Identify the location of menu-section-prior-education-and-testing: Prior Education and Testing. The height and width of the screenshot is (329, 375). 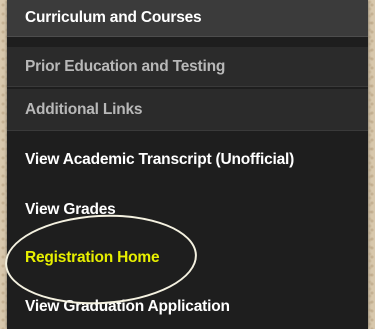
(187, 67).